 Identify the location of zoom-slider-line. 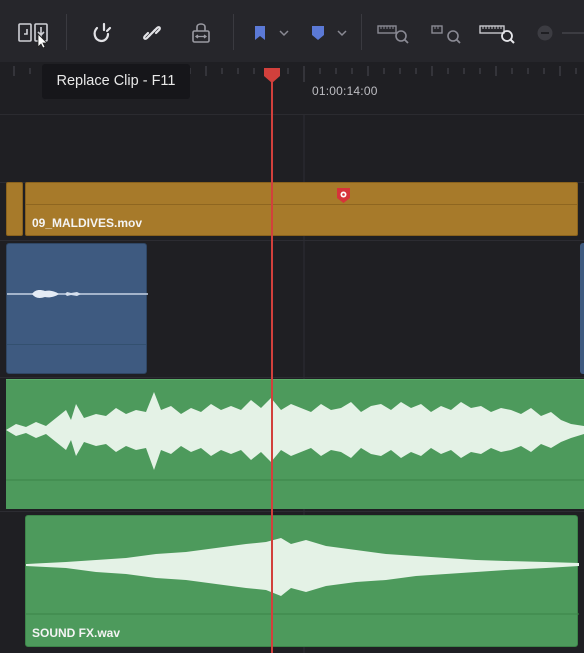
(573, 33).